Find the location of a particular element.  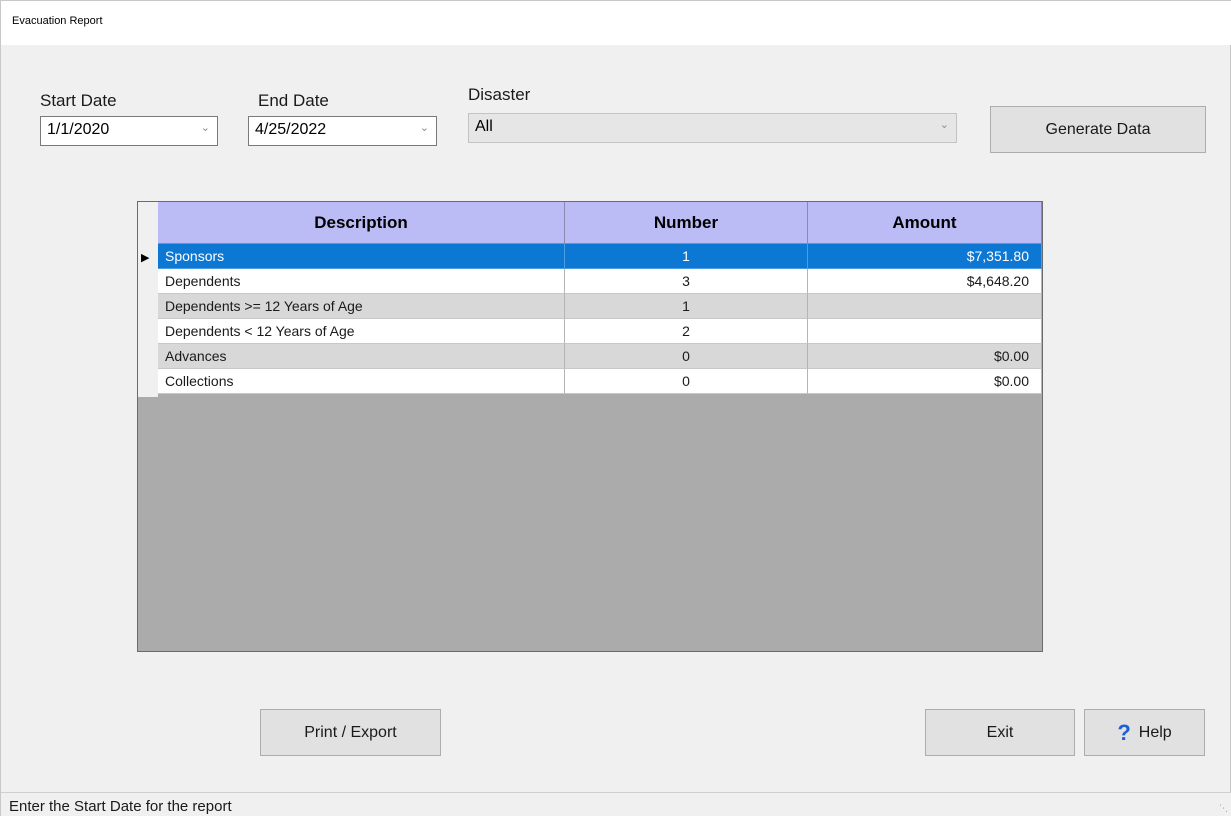

table-row: Dependents < 12 Years of Age 2 is located at coordinates (600, 331).